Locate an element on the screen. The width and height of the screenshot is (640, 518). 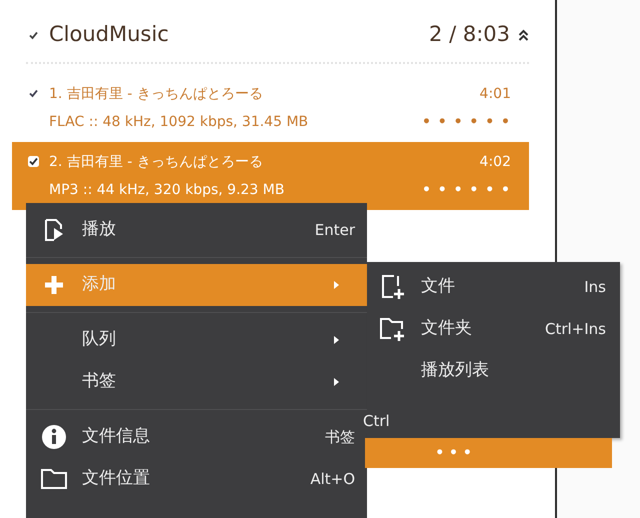
menu-item: 播放 Enter is located at coordinates (196, 230).